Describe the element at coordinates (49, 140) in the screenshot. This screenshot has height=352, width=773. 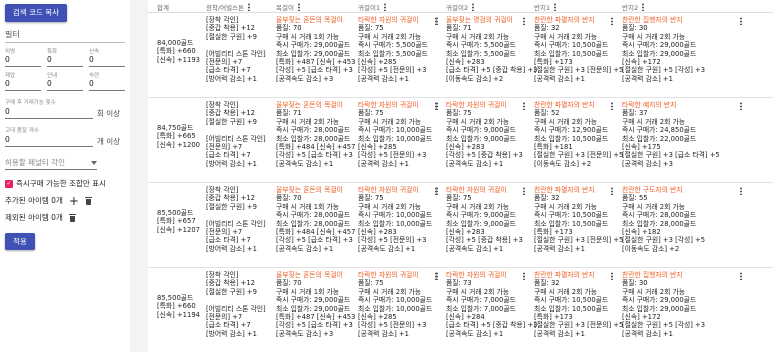
I see `min-quality-input: 0` at that location.